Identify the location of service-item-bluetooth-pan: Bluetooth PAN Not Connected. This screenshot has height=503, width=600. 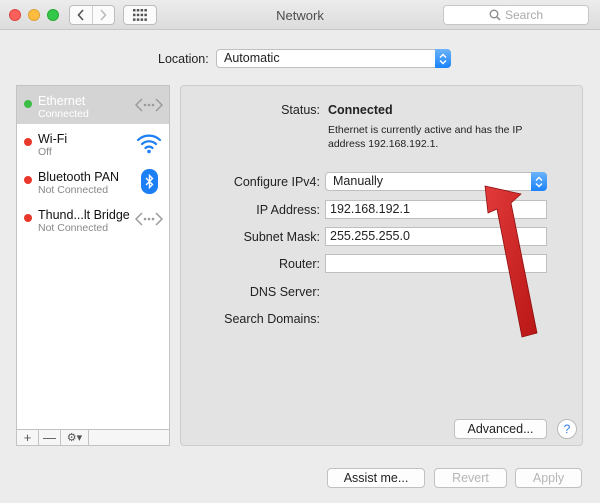
(93, 181).